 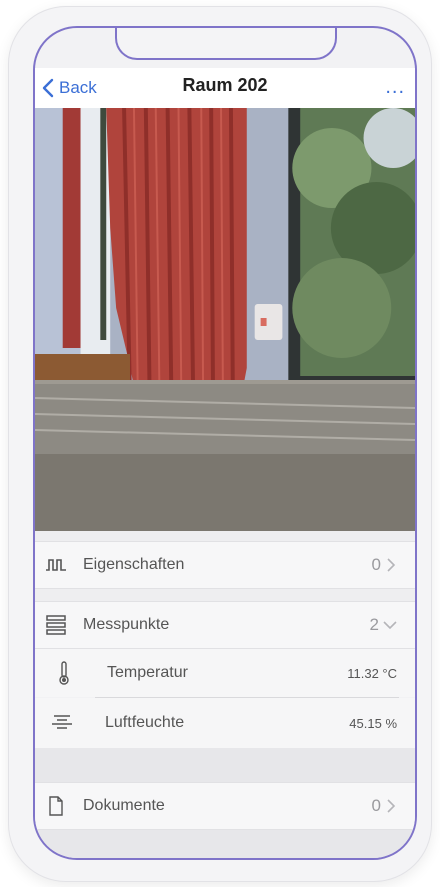 What do you see at coordinates (390, 625) in the screenshot?
I see `chevron-down-icon` at bounding box center [390, 625].